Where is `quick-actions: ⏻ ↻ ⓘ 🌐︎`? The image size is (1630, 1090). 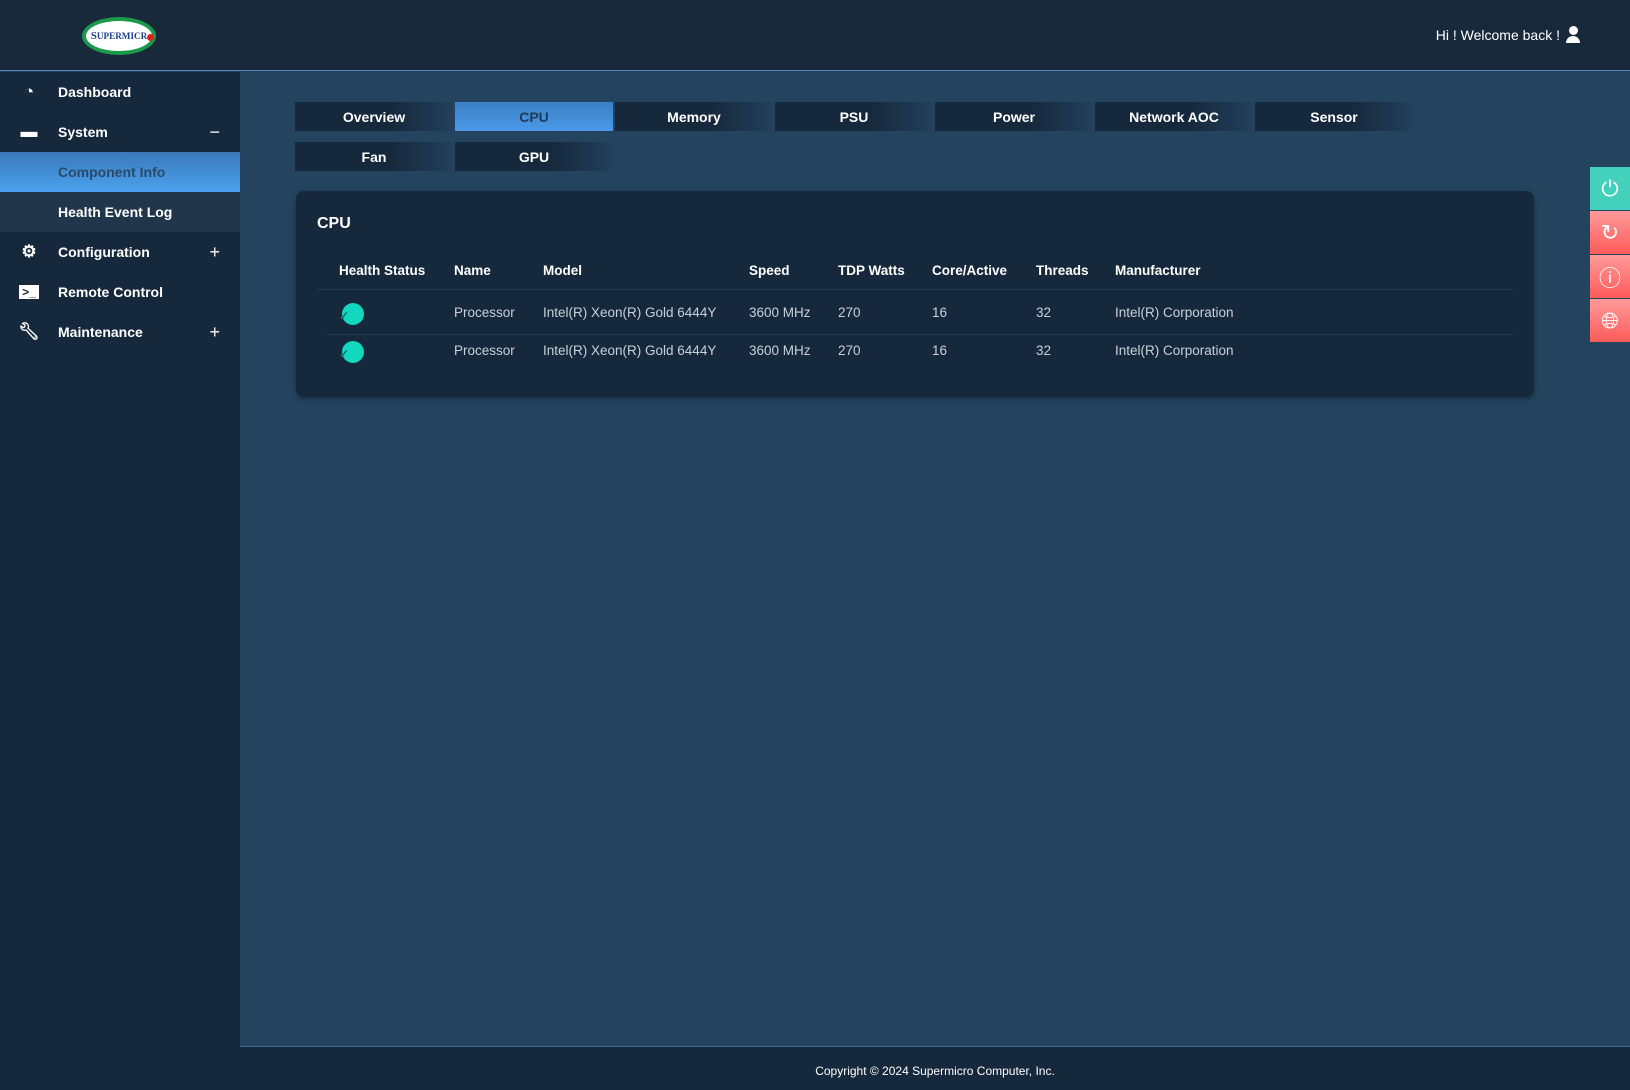 quick-actions: ⏻ ↻ ⓘ 🌐︎ is located at coordinates (1610, 255).